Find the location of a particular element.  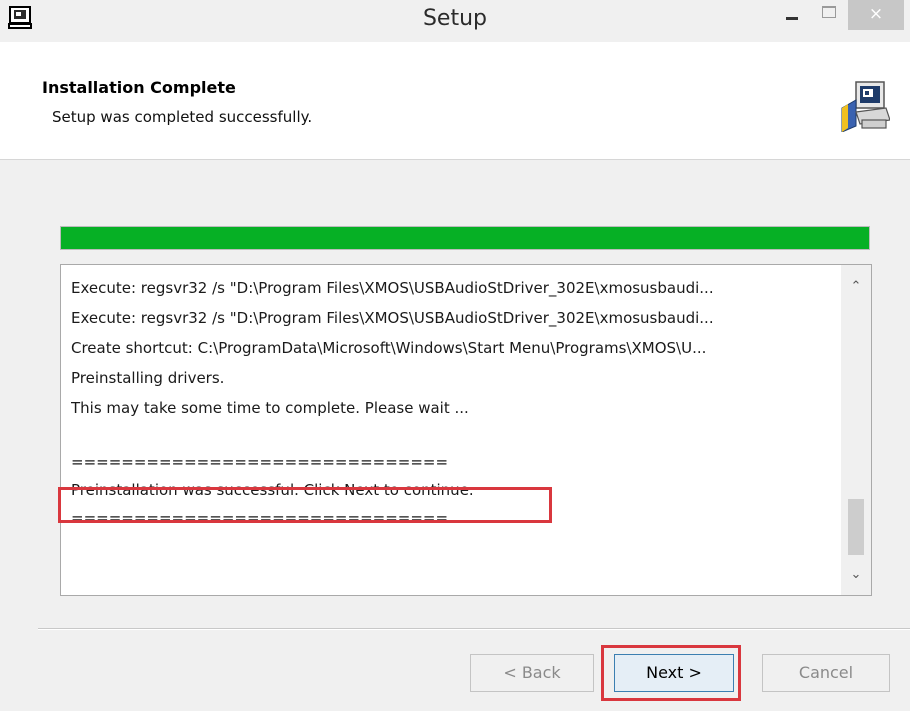

maximize-button is located at coordinates (828, 15).